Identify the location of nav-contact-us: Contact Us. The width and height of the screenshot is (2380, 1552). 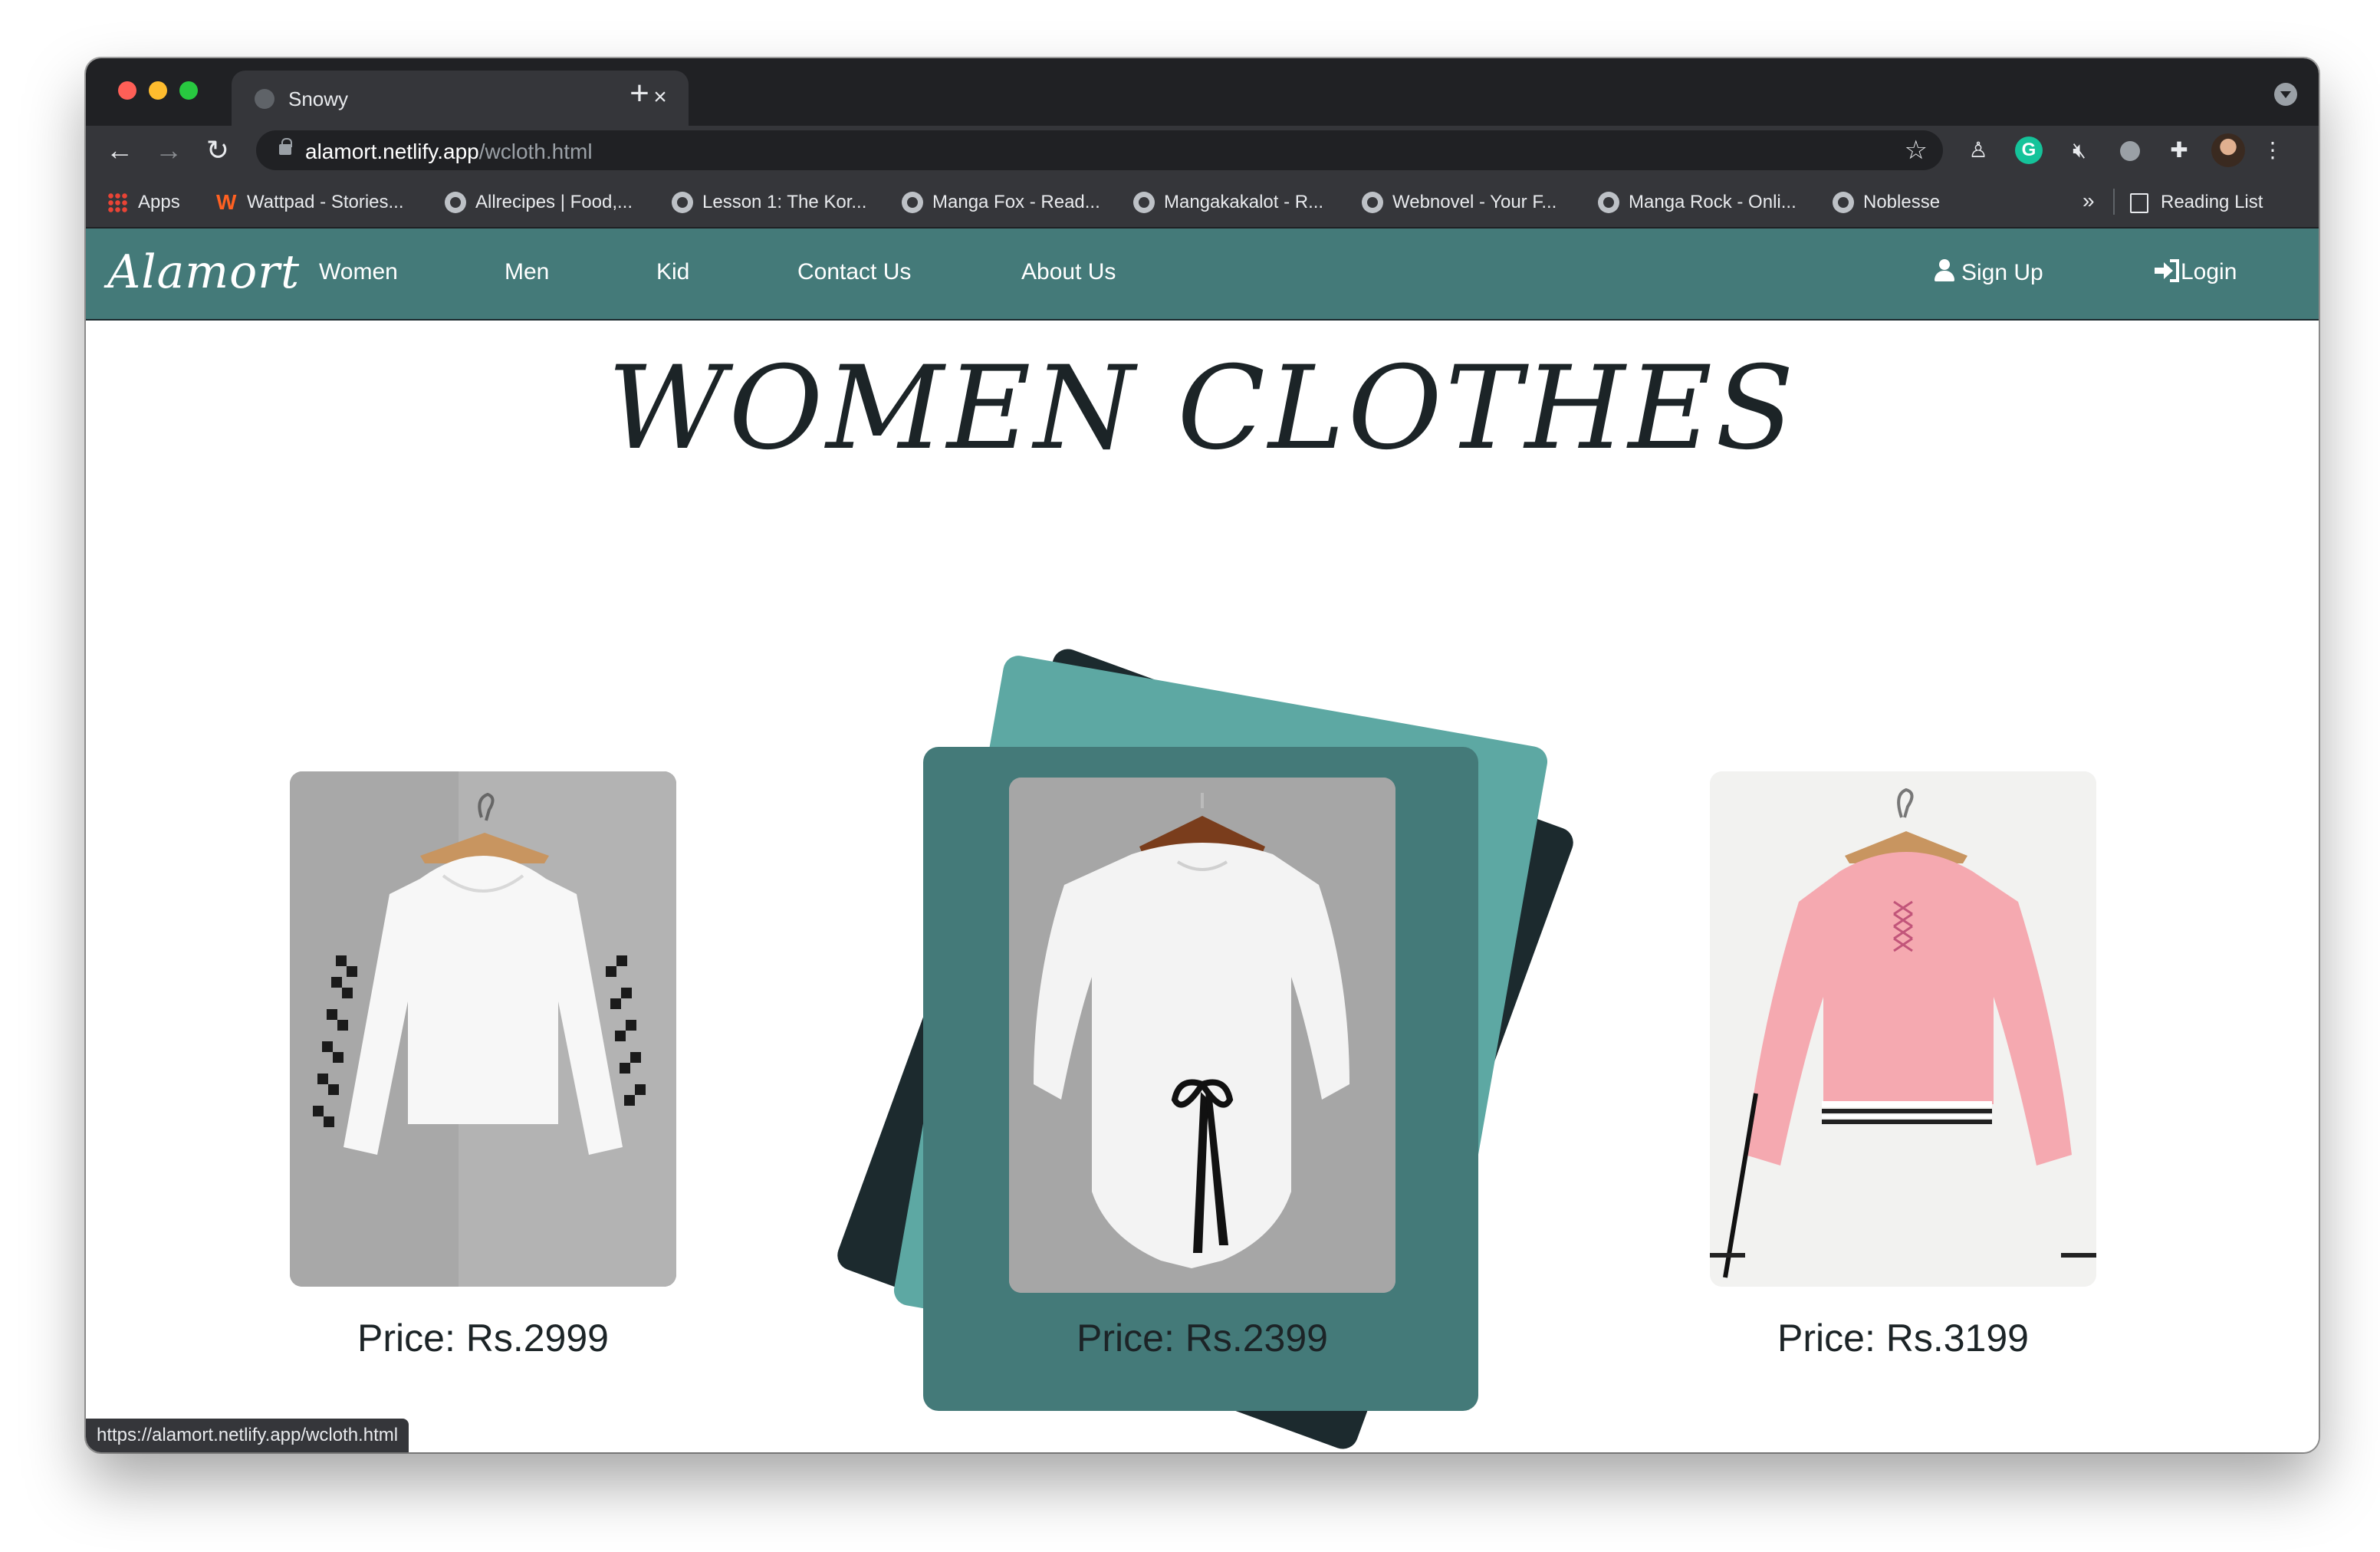
(854, 272).